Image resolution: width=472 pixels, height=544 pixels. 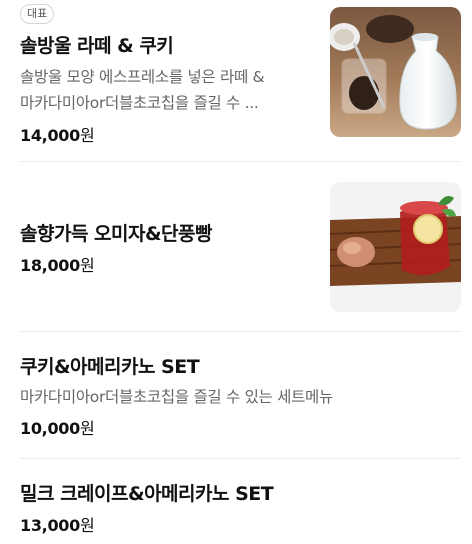 What do you see at coordinates (97, 46) in the screenshot?
I see `menu-item-name: 솔방울 라떼 & 쿠키` at bounding box center [97, 46].